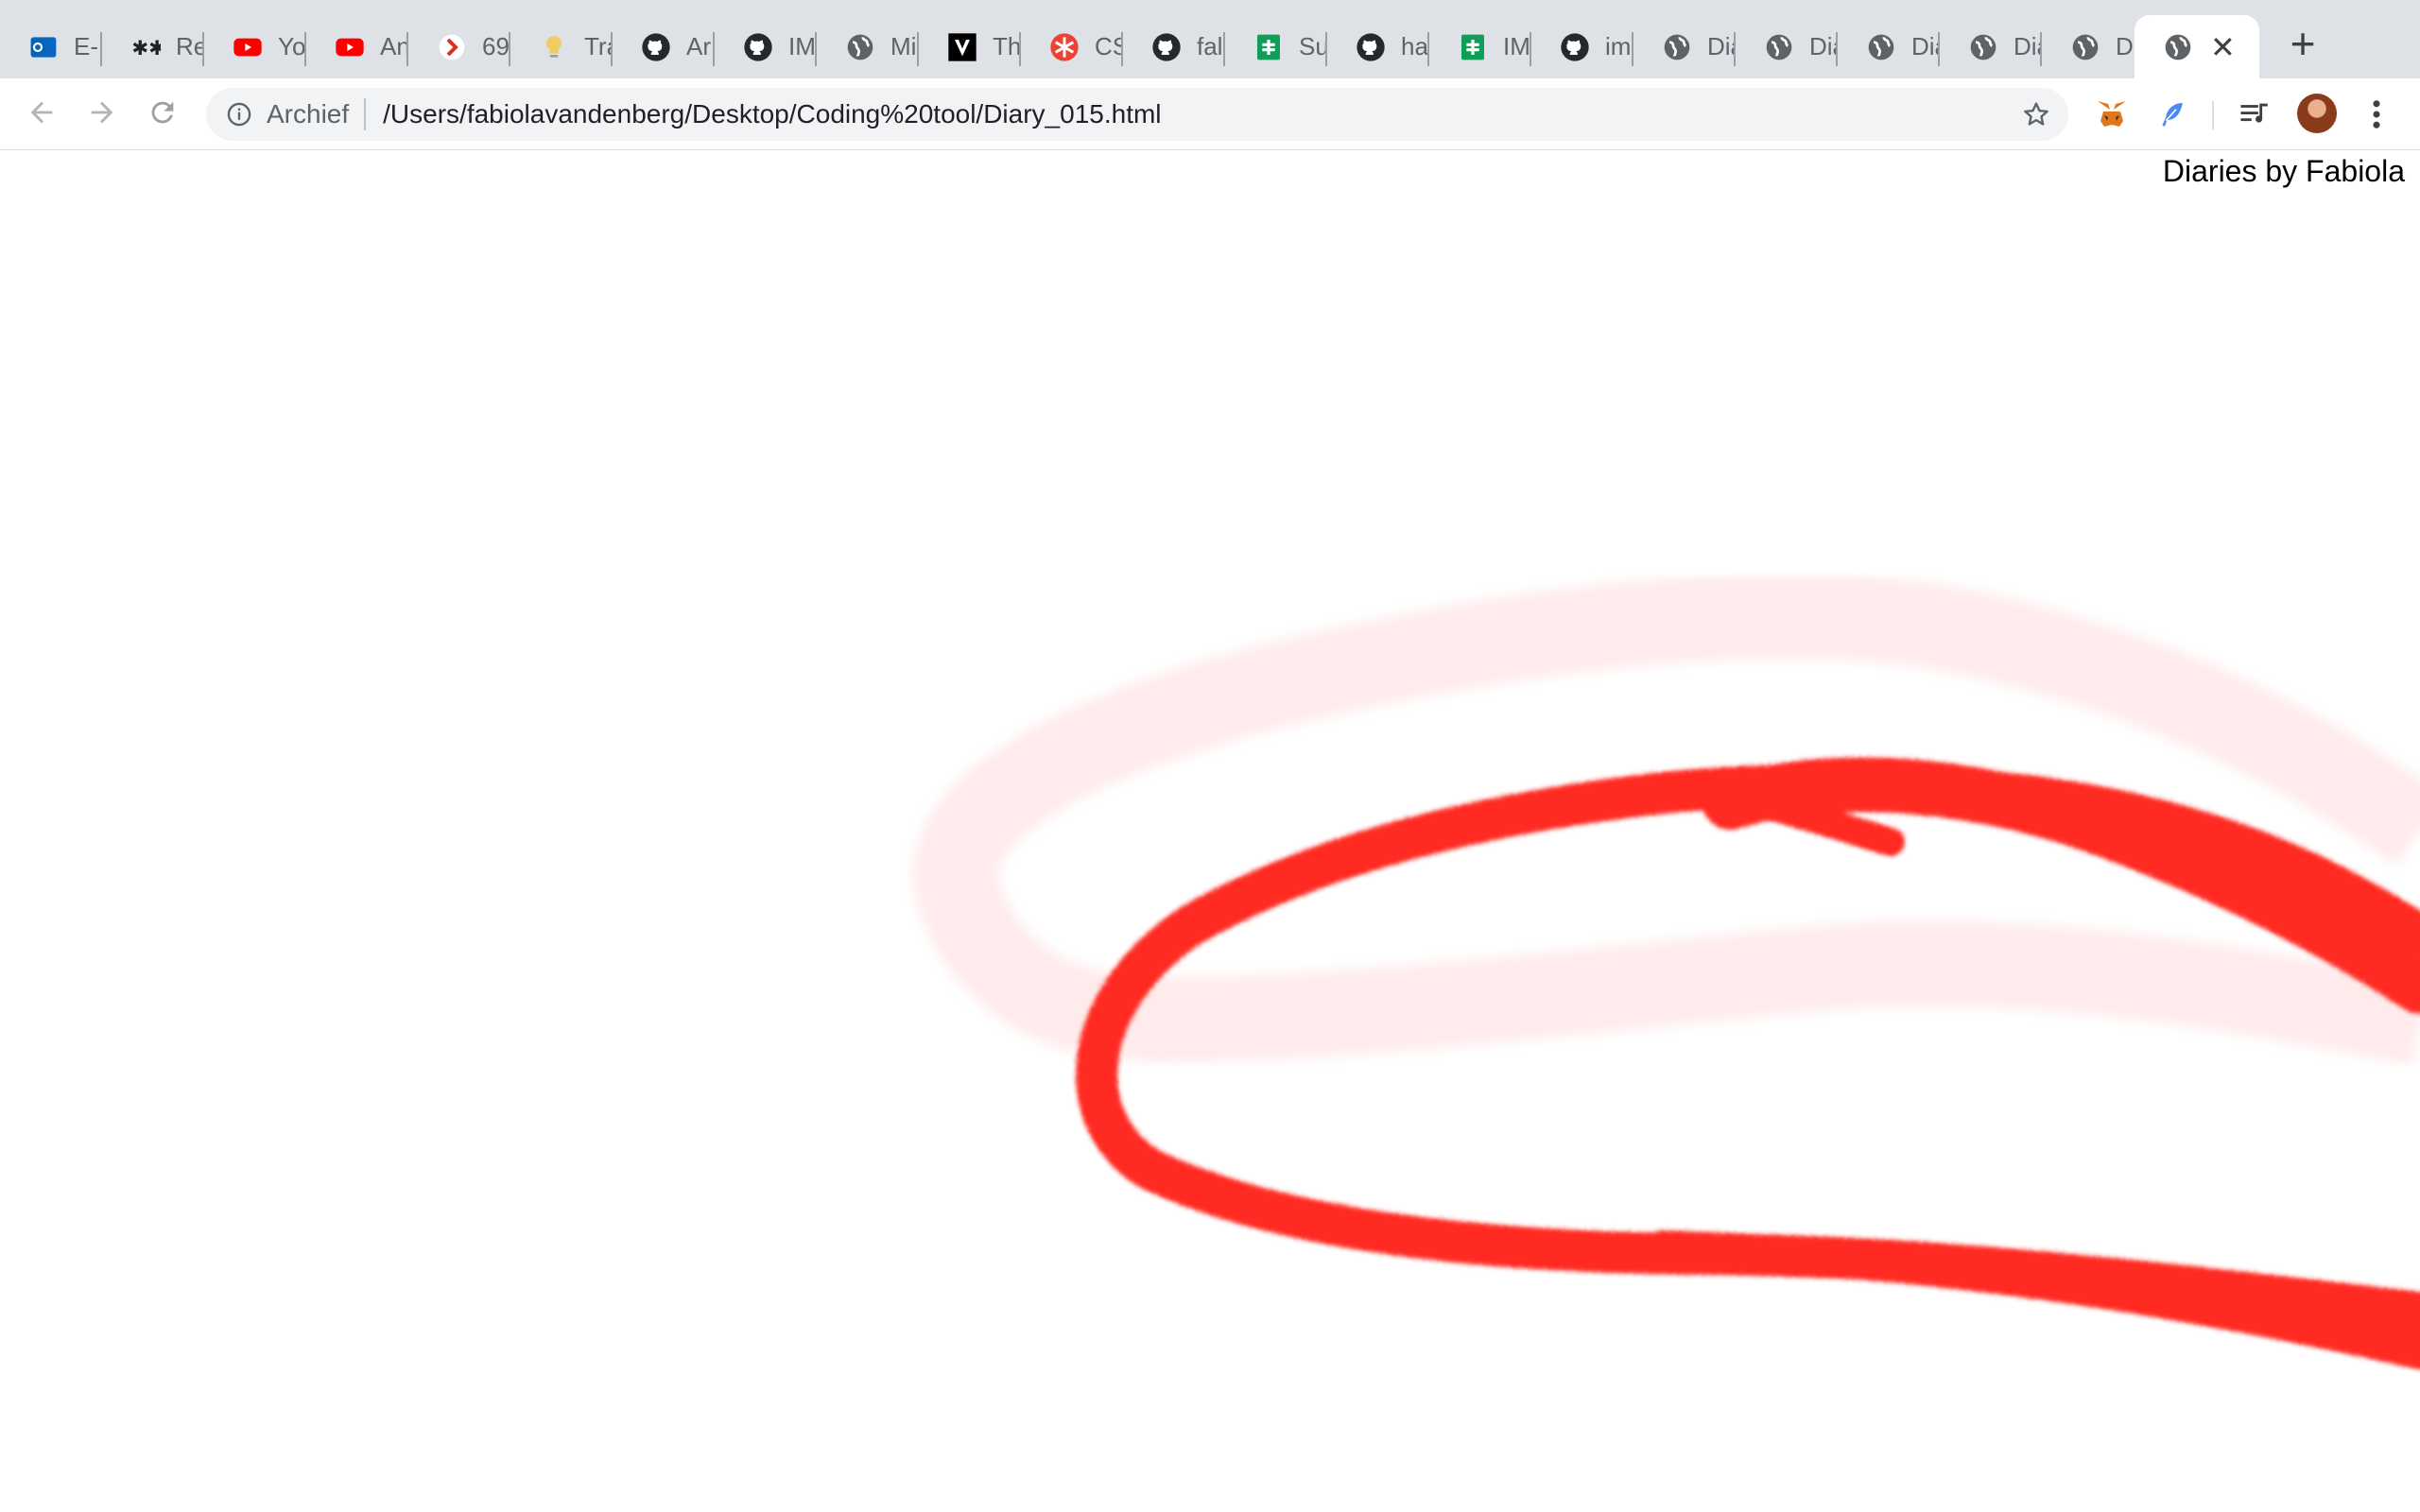  Describe the element at coordinates (1108, 46) in the screenshot. I see `tab-title: CS` at that location.